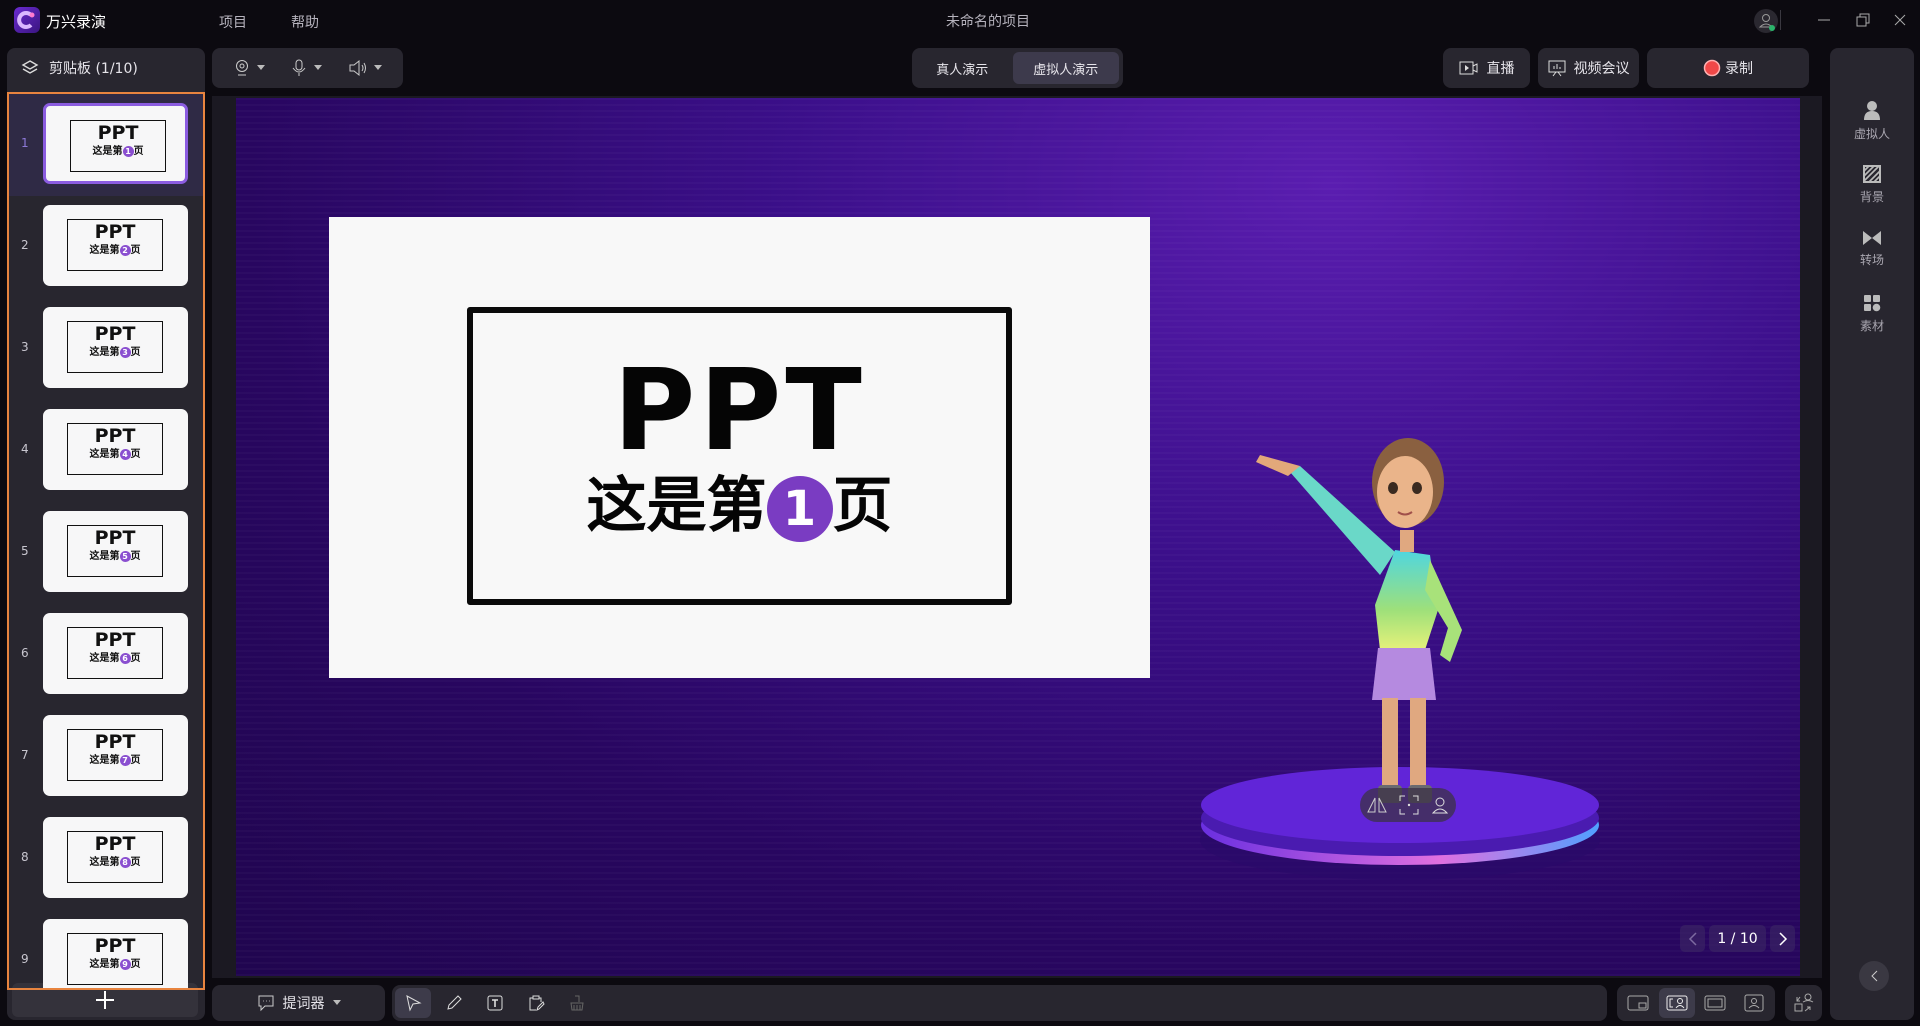 The image size is (1920, 1026). What do you see at coordinates (1737, 938) in the screenshot?
I see `page-indicator: 1 / 10` at bounding box center [1737, 938].